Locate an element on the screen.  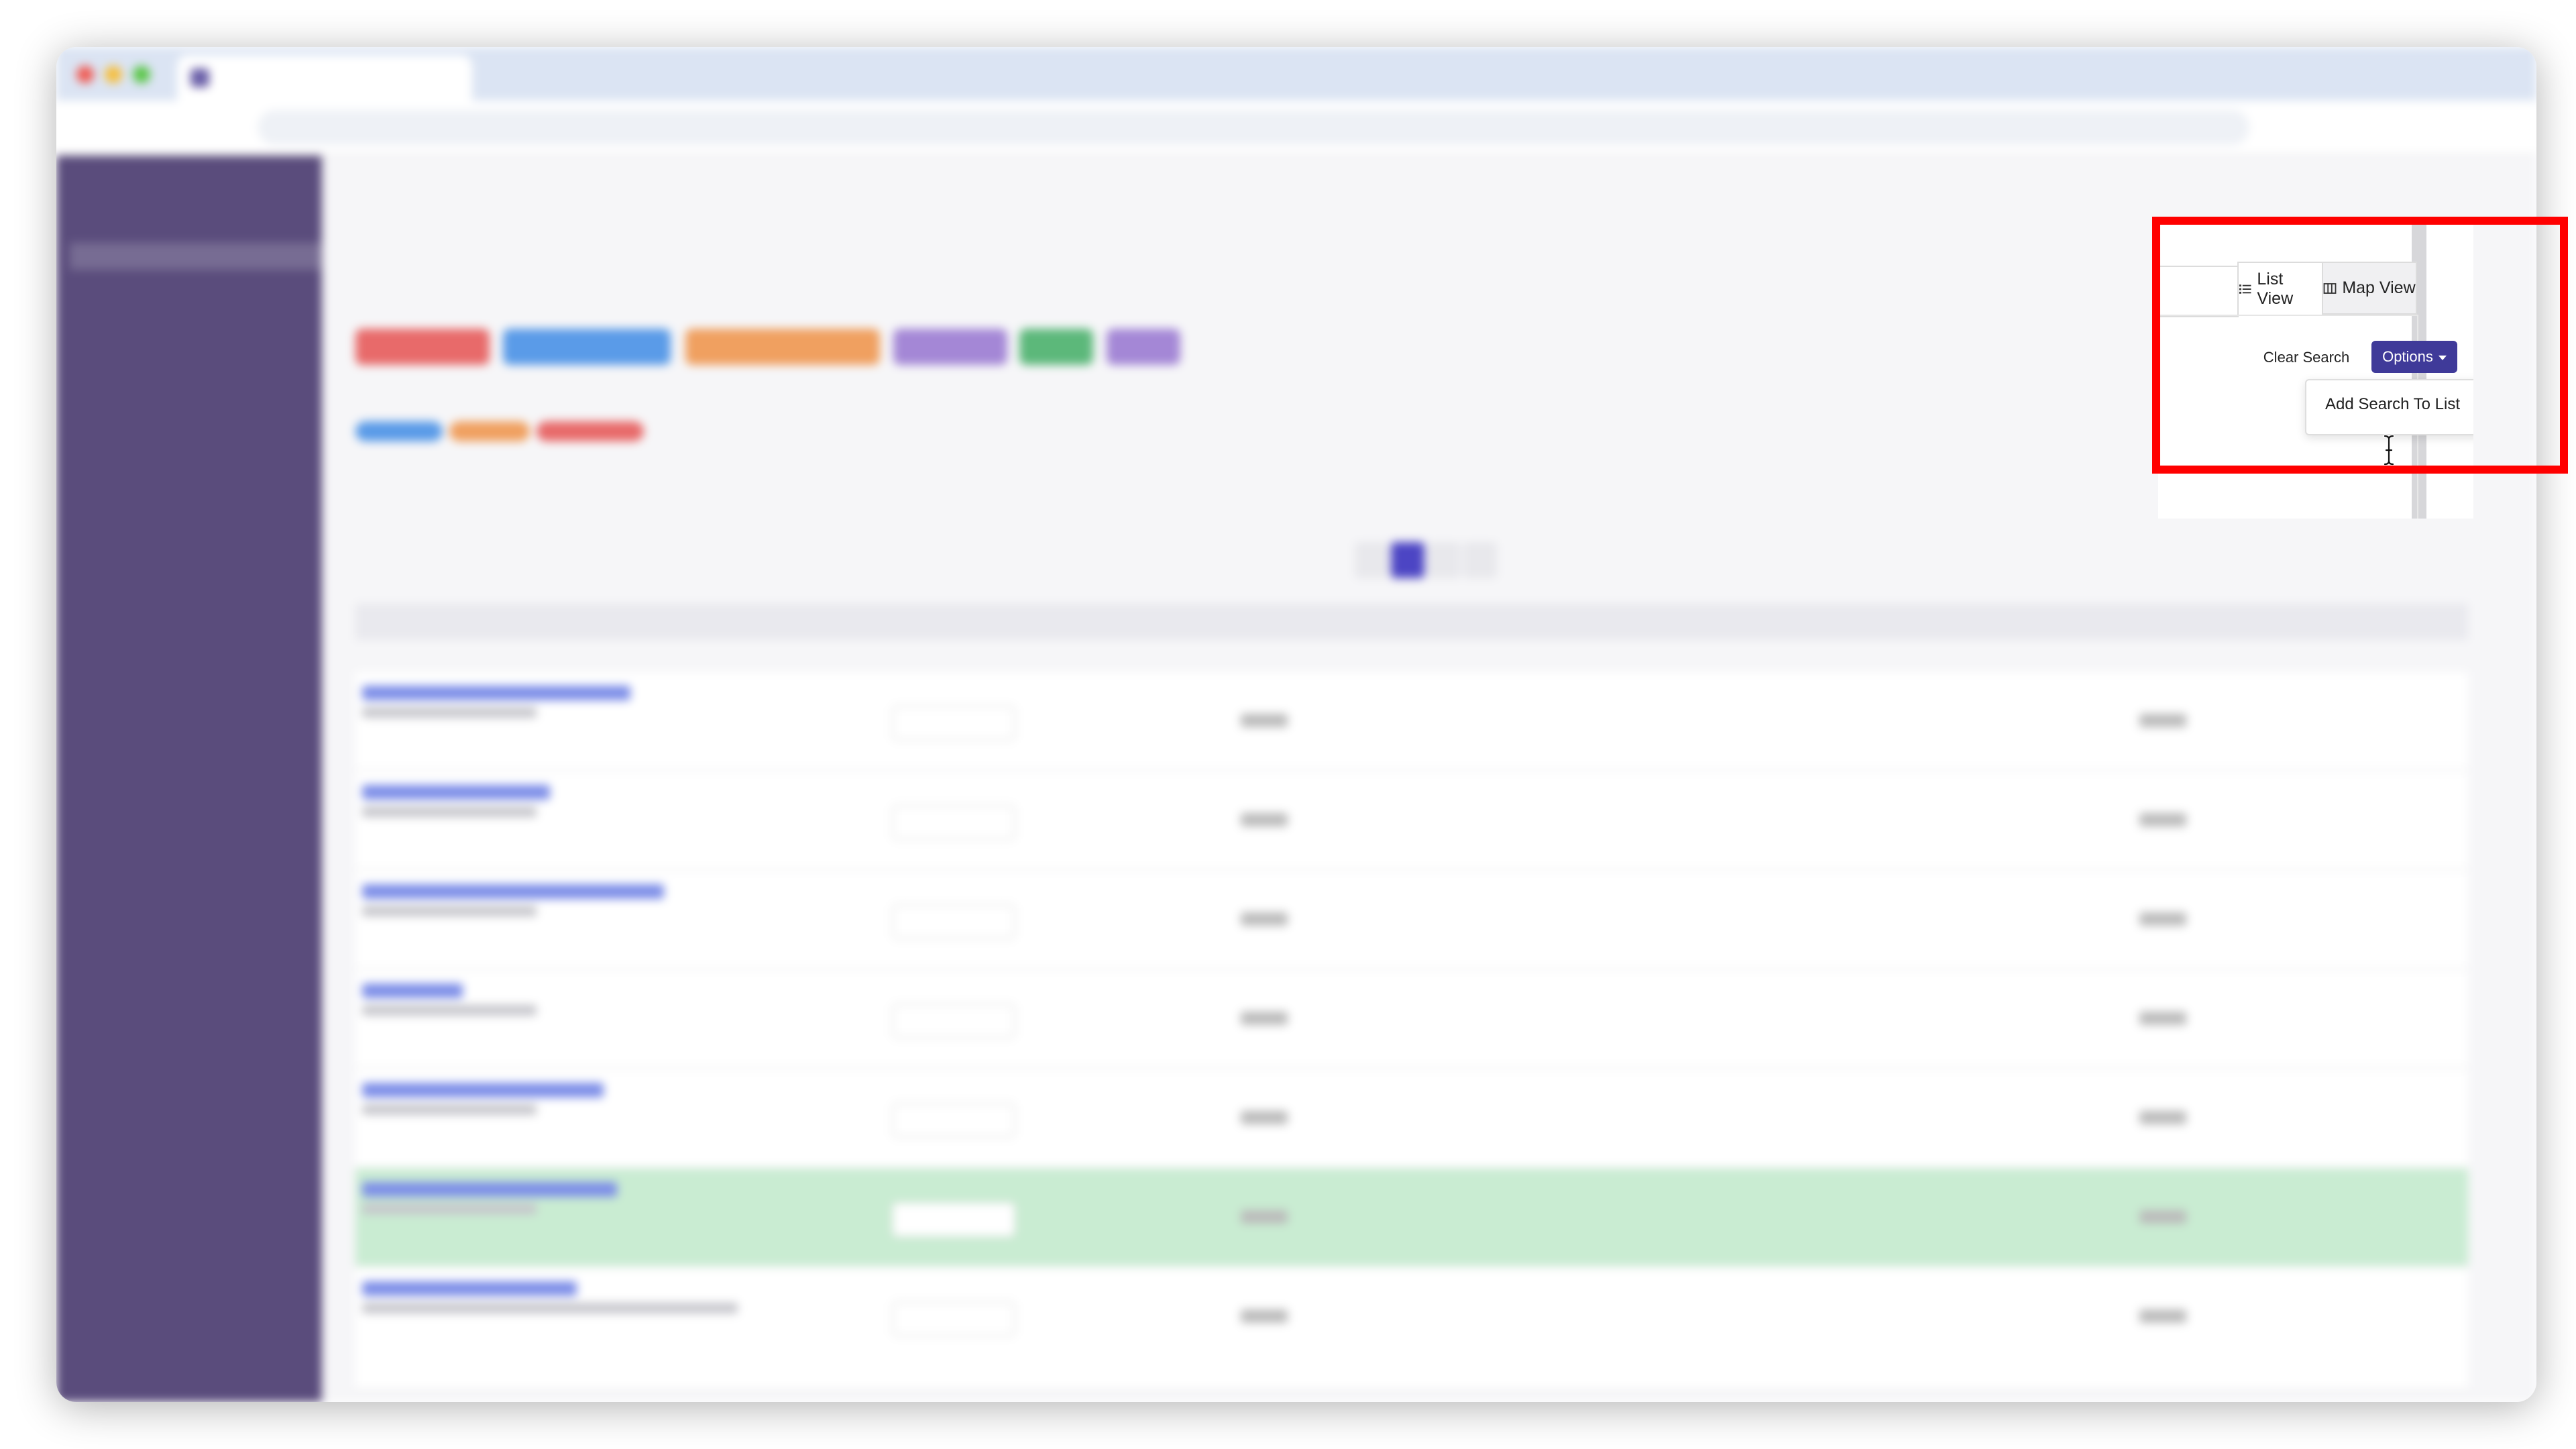
sidebar is located at coordinates (189, 779).